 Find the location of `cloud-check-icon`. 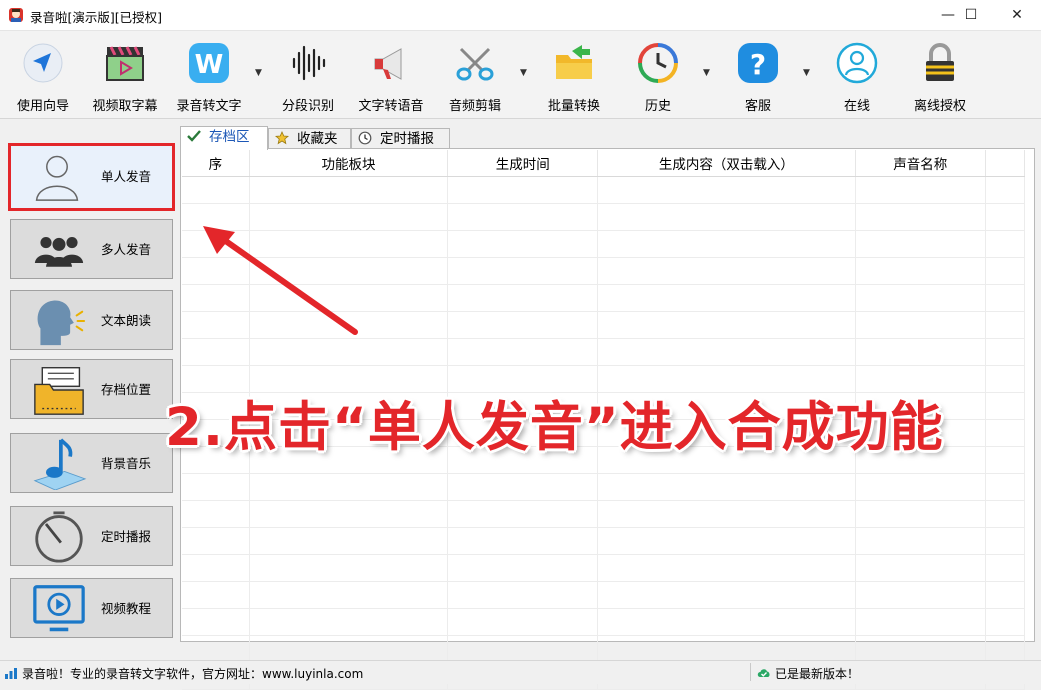

cloud-check-icon is located at coordinates (763, 673).